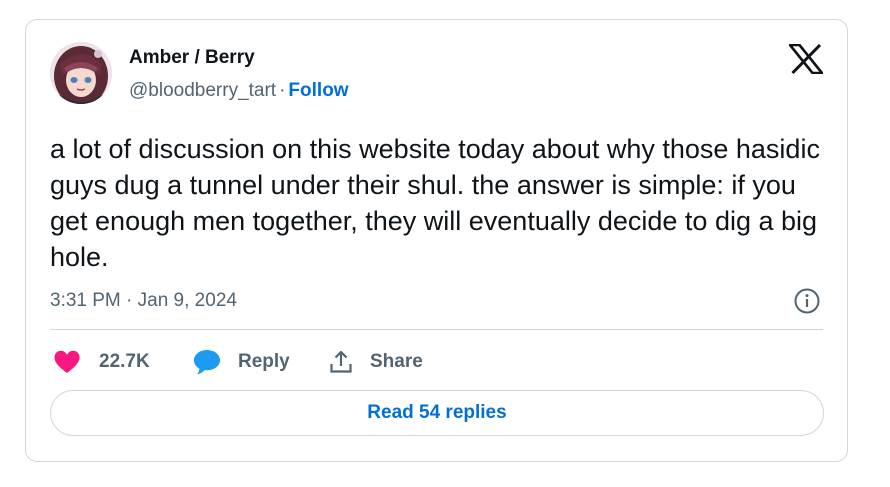 This screenshot has width=890, height=487. Describe the element at coordinates (207, 362) in the screenshot. I see `reply-bubble-icon` at that location.